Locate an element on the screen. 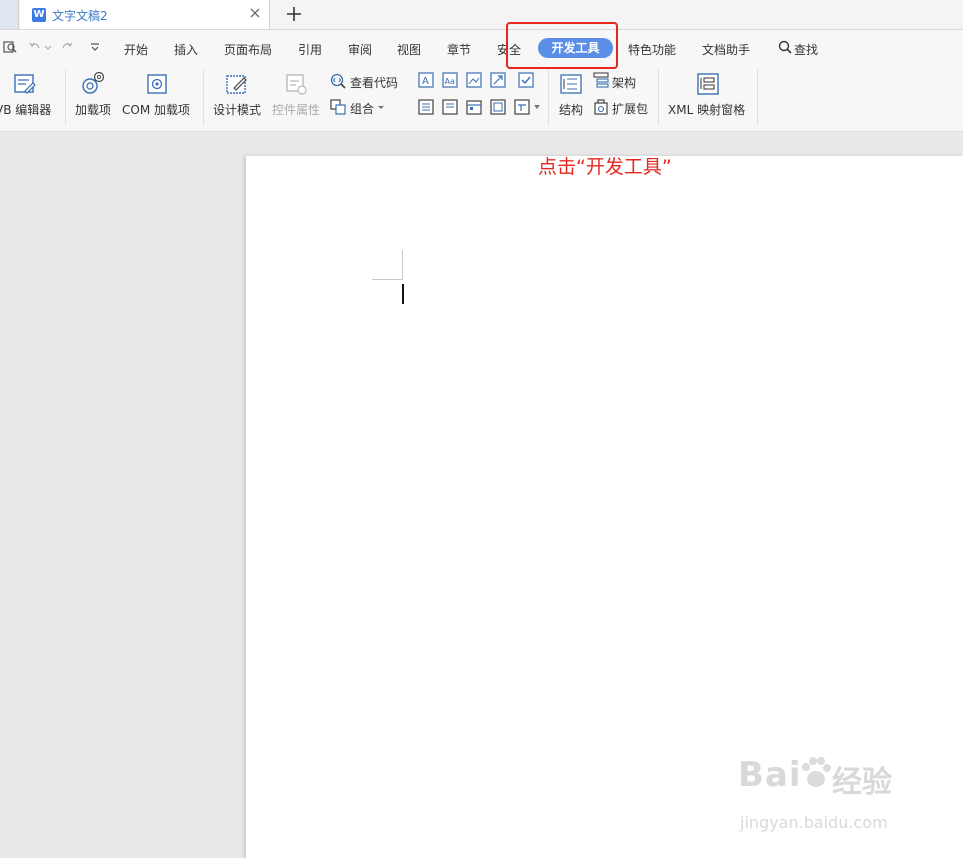 Image resolution: width=963 pixels, height=858 pixels. building-block-control-icon is located at coordinates (498, 80).